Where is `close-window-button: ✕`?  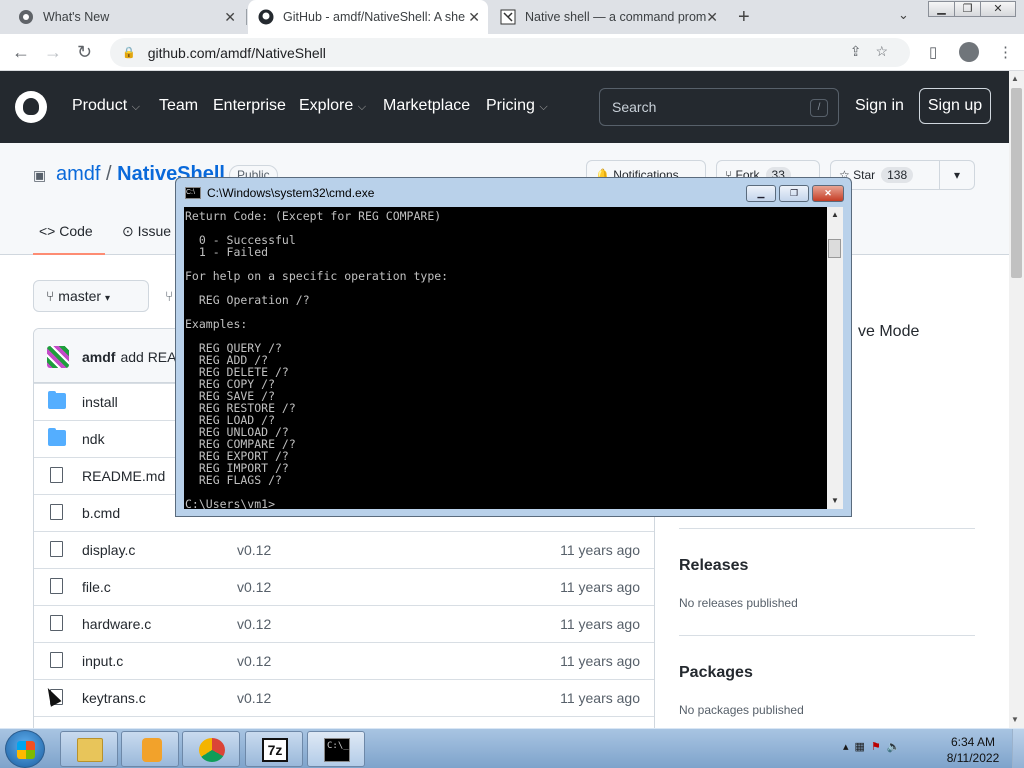
close-window-button: ✕ is located at coordinates (998, 9).